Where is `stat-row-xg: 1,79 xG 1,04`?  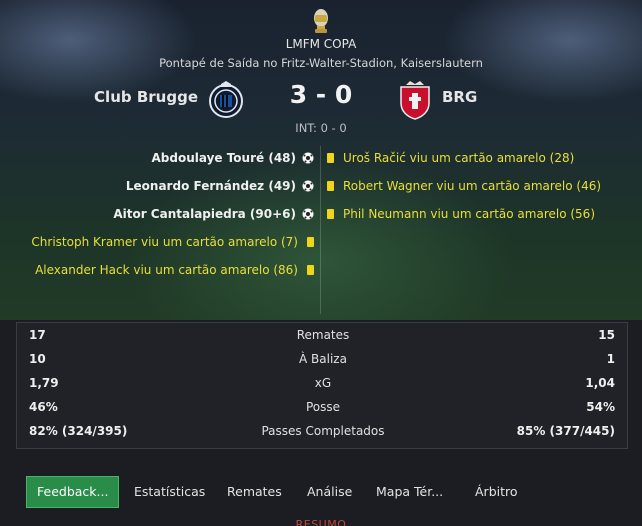
stat-row-xg: 1,79 xG 1,04 is located at coordinates (323, 383).